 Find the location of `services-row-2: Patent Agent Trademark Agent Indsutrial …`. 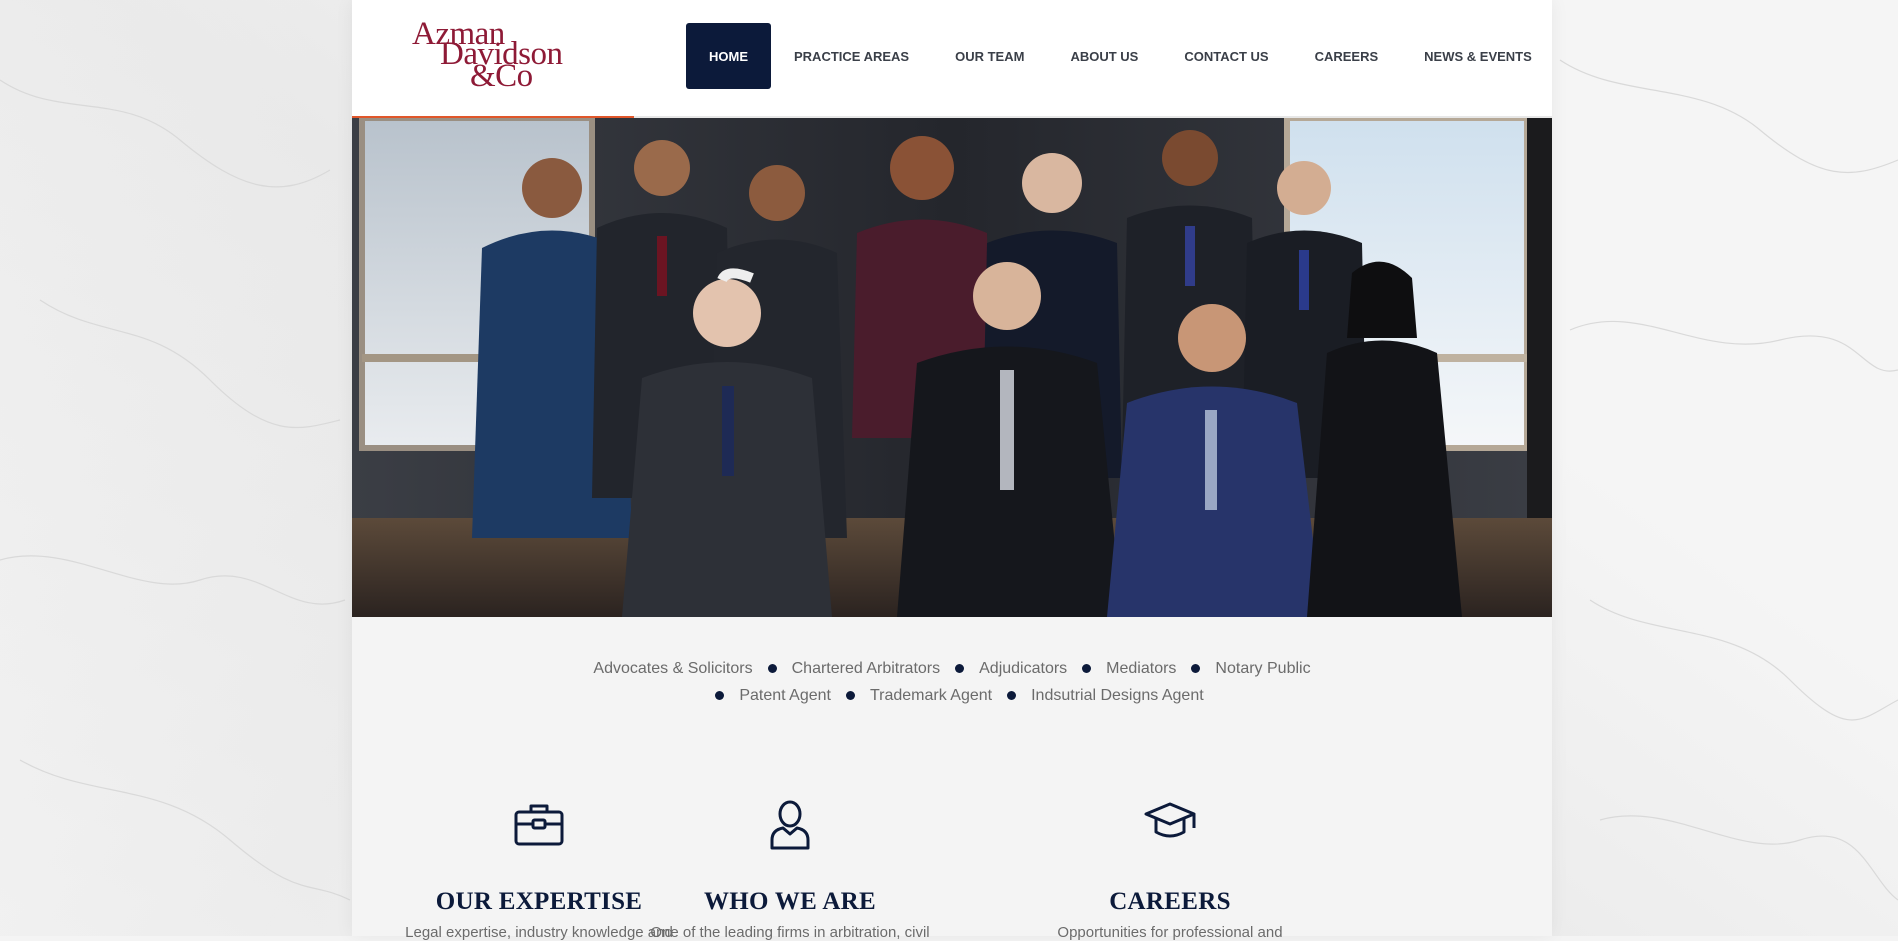

services-row-2: Patent Agent Trademark Agent Indsutrial … is located at coordinates (952, 695).